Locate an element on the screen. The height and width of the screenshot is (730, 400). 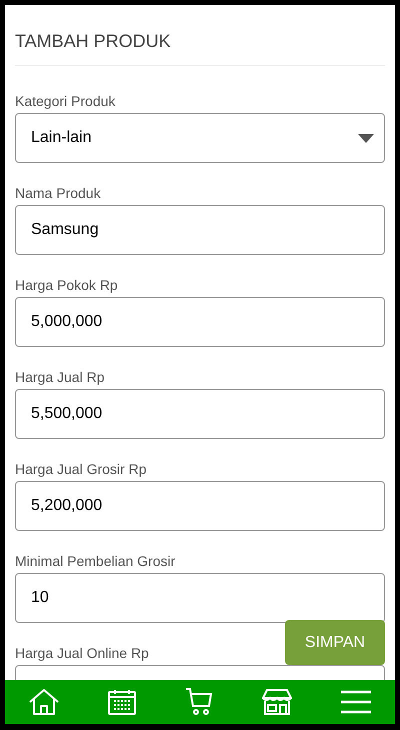
page-title: TAMBAH PRODUK is located at coordinates (93, 41).